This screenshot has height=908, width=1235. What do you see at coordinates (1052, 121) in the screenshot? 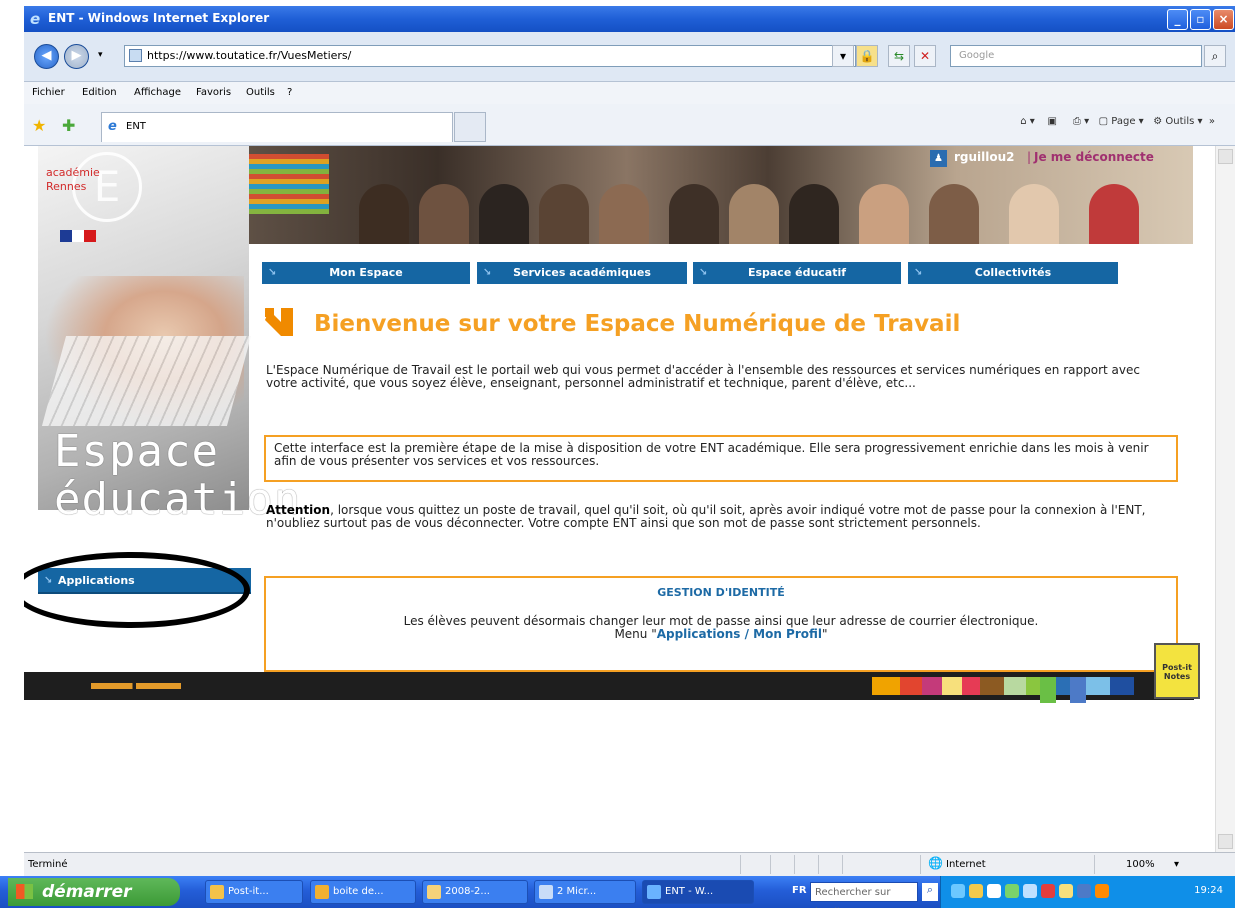
I see `feeds-icon: ▣` at bounding box center [1052, 121].